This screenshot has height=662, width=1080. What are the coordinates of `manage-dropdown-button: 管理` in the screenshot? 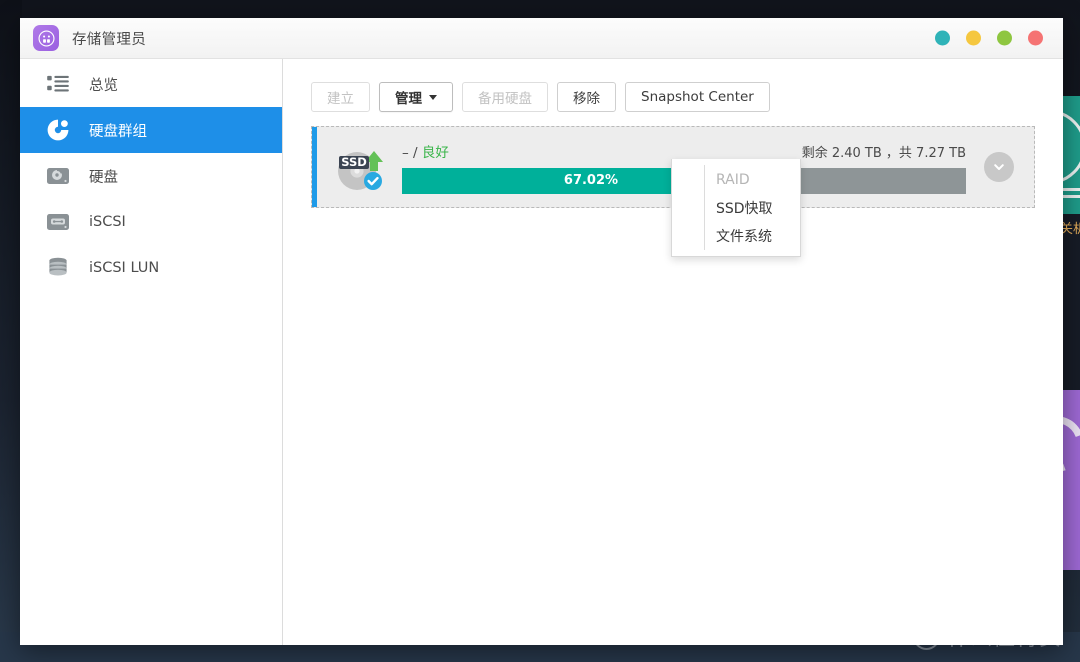 It's located at (416, 97).